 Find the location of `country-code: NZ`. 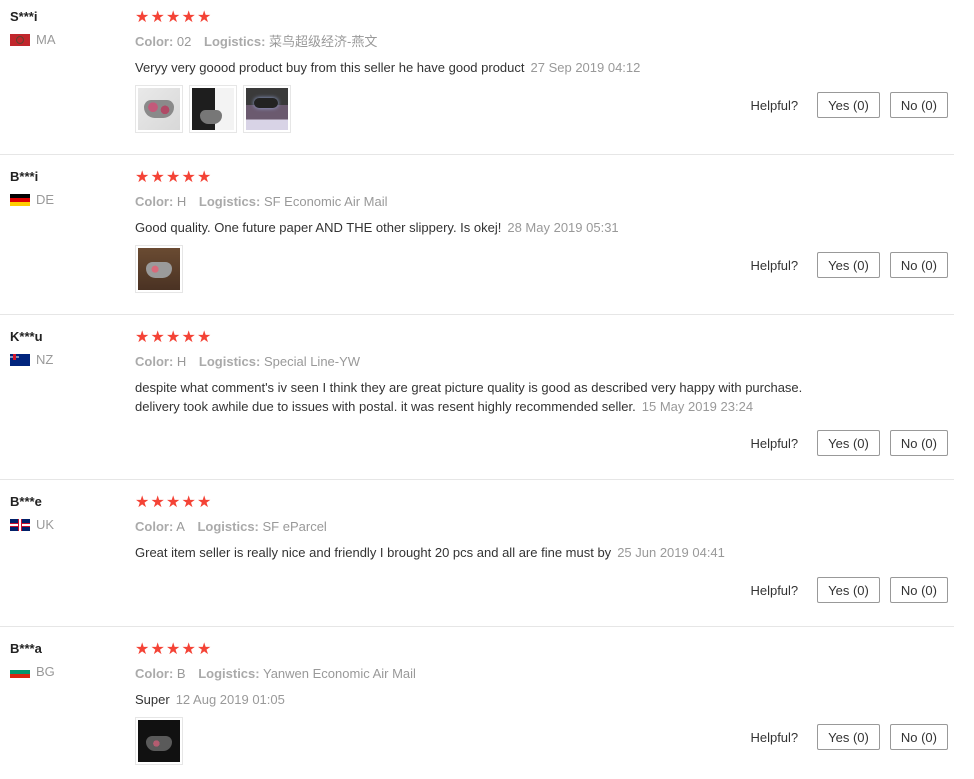

country-code: NZ is located at coordinates (45, 359).